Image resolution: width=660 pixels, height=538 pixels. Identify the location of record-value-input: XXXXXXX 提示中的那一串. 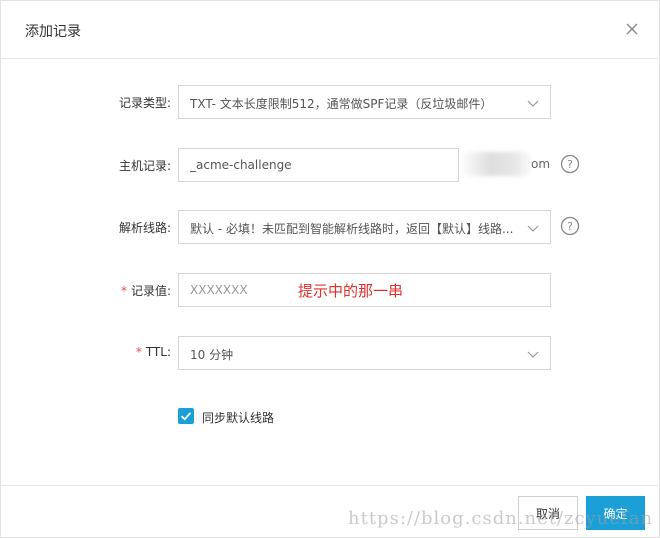
(364, 290).